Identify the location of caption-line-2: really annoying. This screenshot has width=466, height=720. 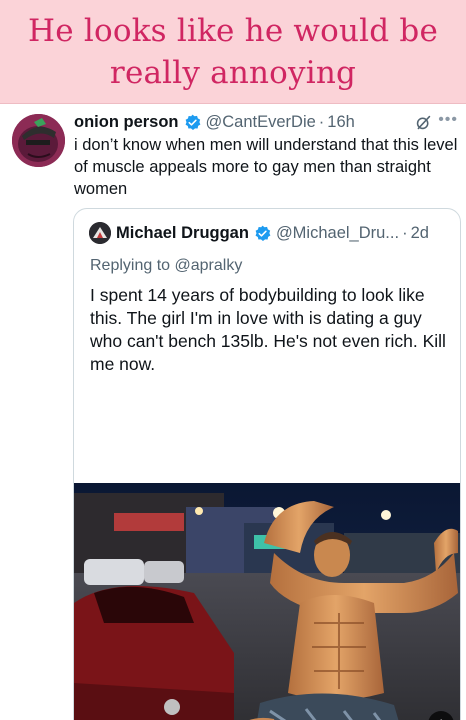
(233, 72).